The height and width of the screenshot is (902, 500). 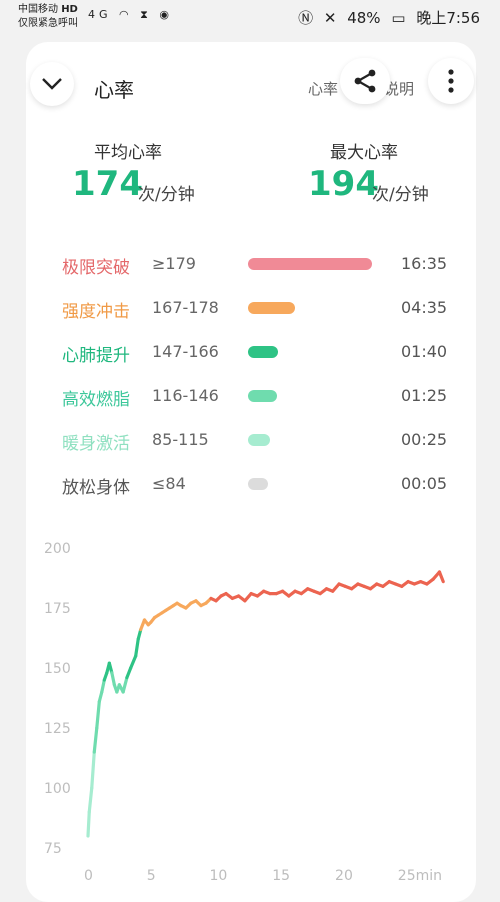 I want to click on y-tick-label: 150, so click(x=57, y=669).